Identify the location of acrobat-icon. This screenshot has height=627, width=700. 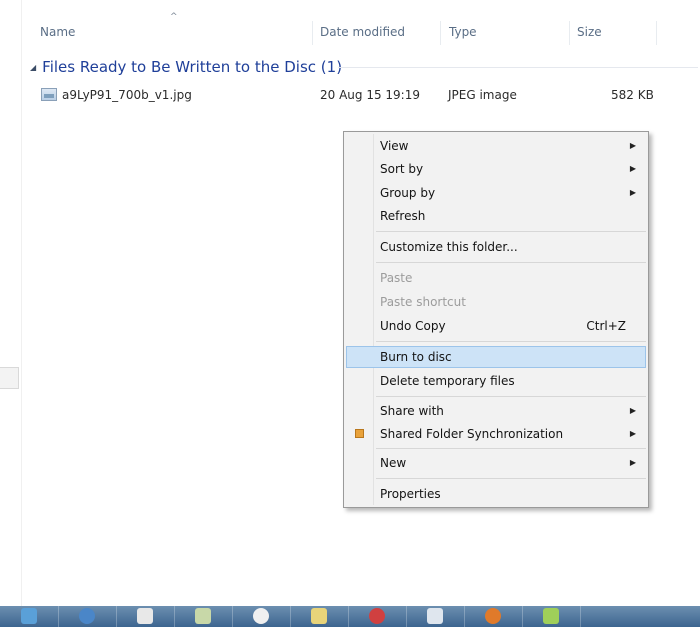
(319, 616).